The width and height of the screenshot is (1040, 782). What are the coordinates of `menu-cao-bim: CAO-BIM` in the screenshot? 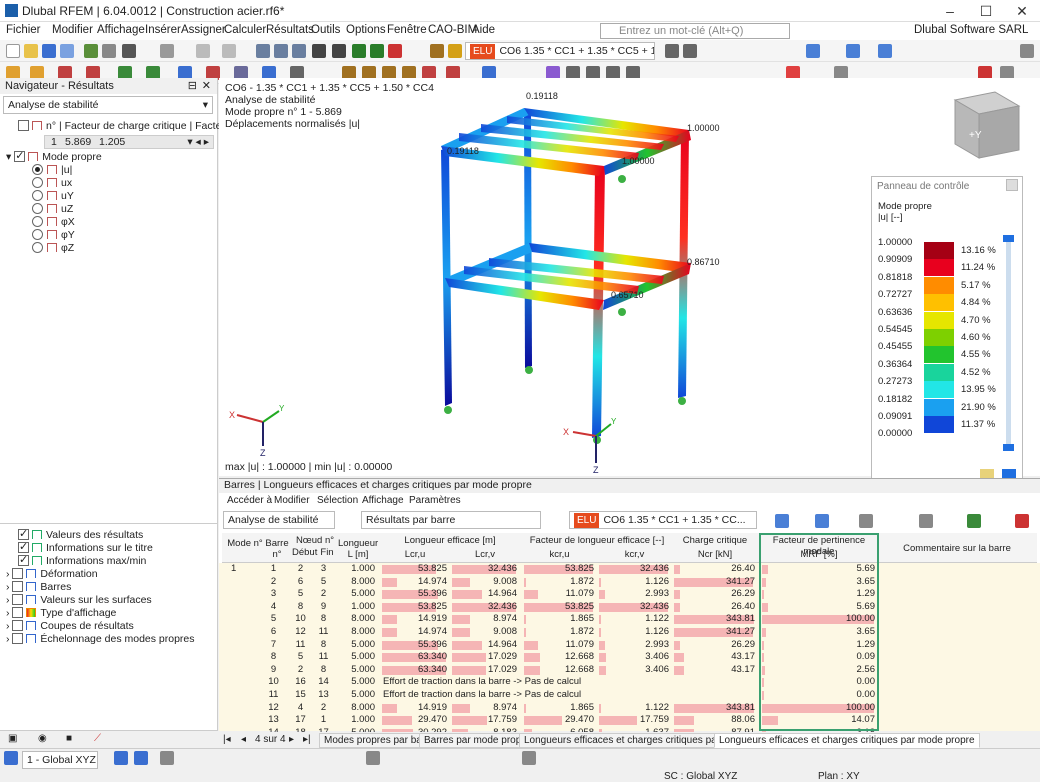 It's located at (452, 30).